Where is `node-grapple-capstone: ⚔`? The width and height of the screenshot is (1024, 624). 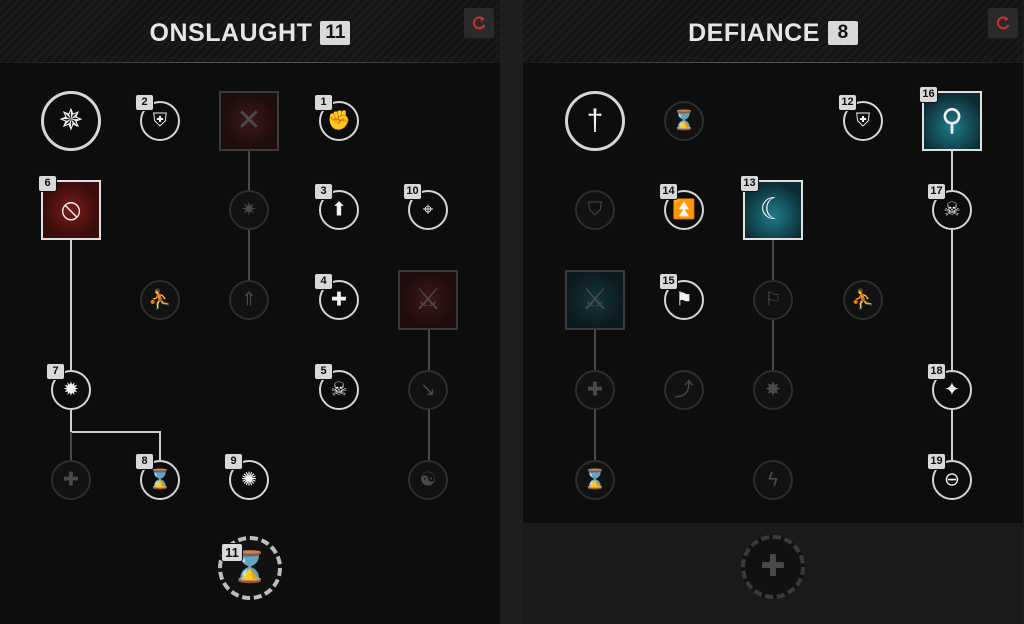
node-grapple-capstone: ⚔ is located at coordinates (595, 300).